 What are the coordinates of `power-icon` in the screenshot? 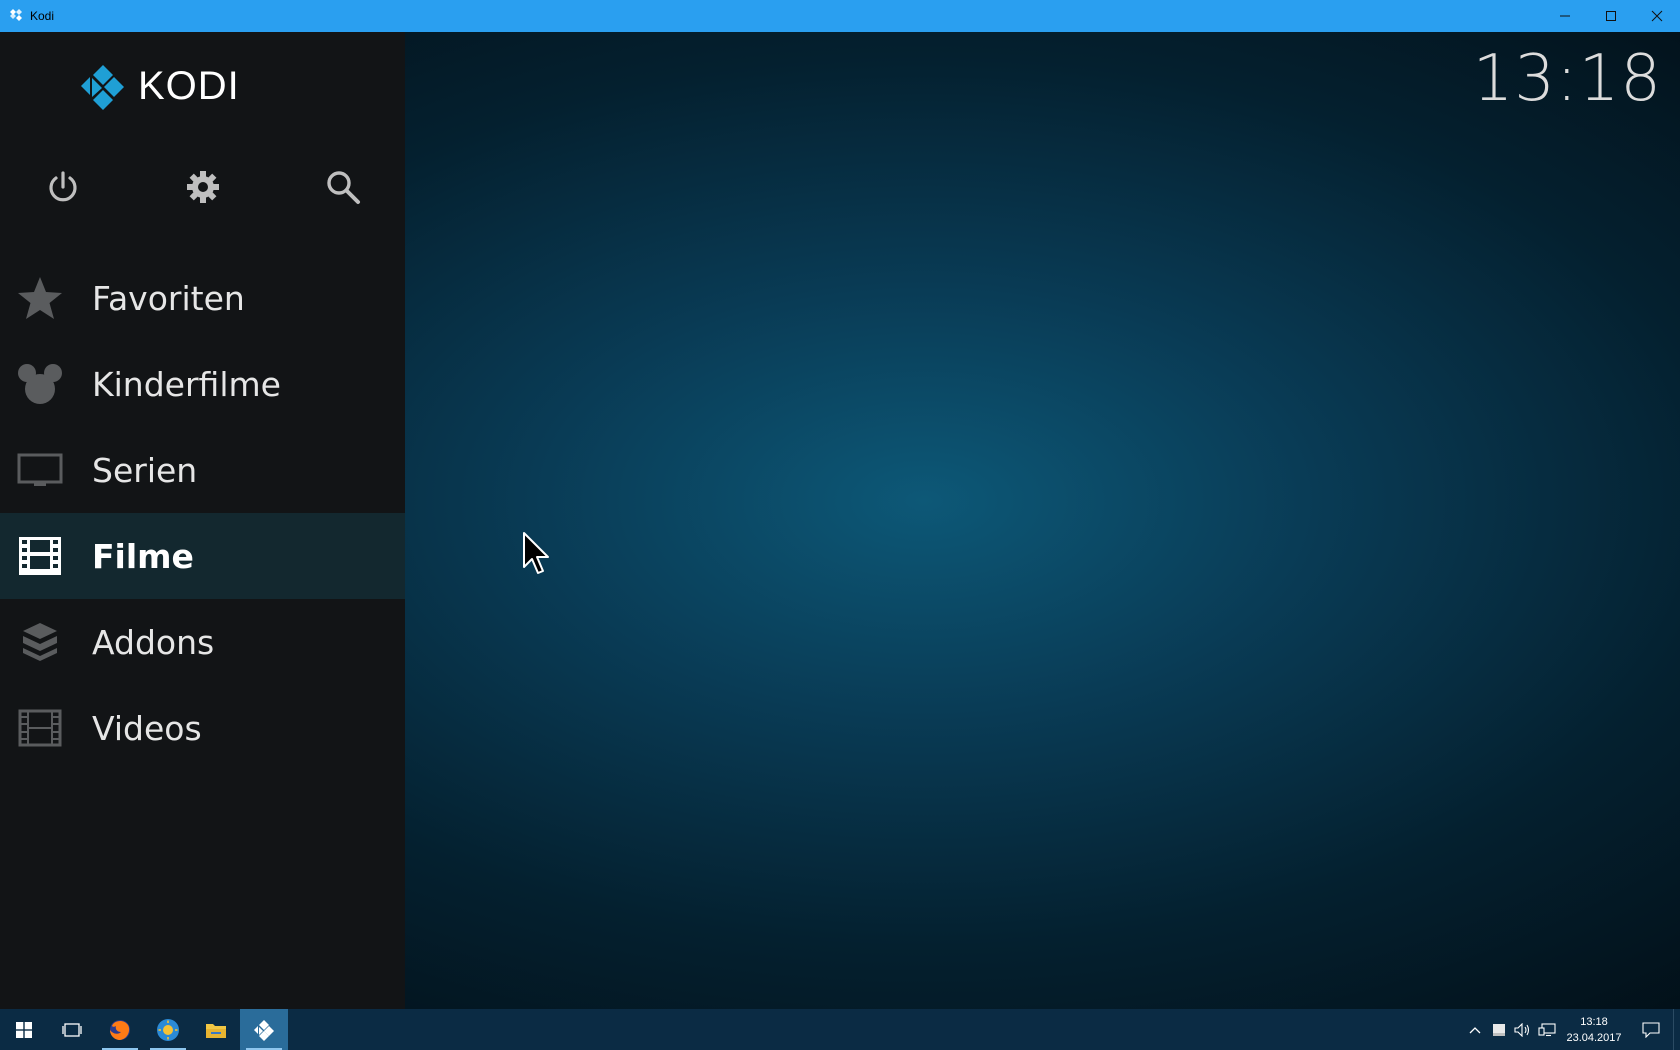 It's located at (63, 186).